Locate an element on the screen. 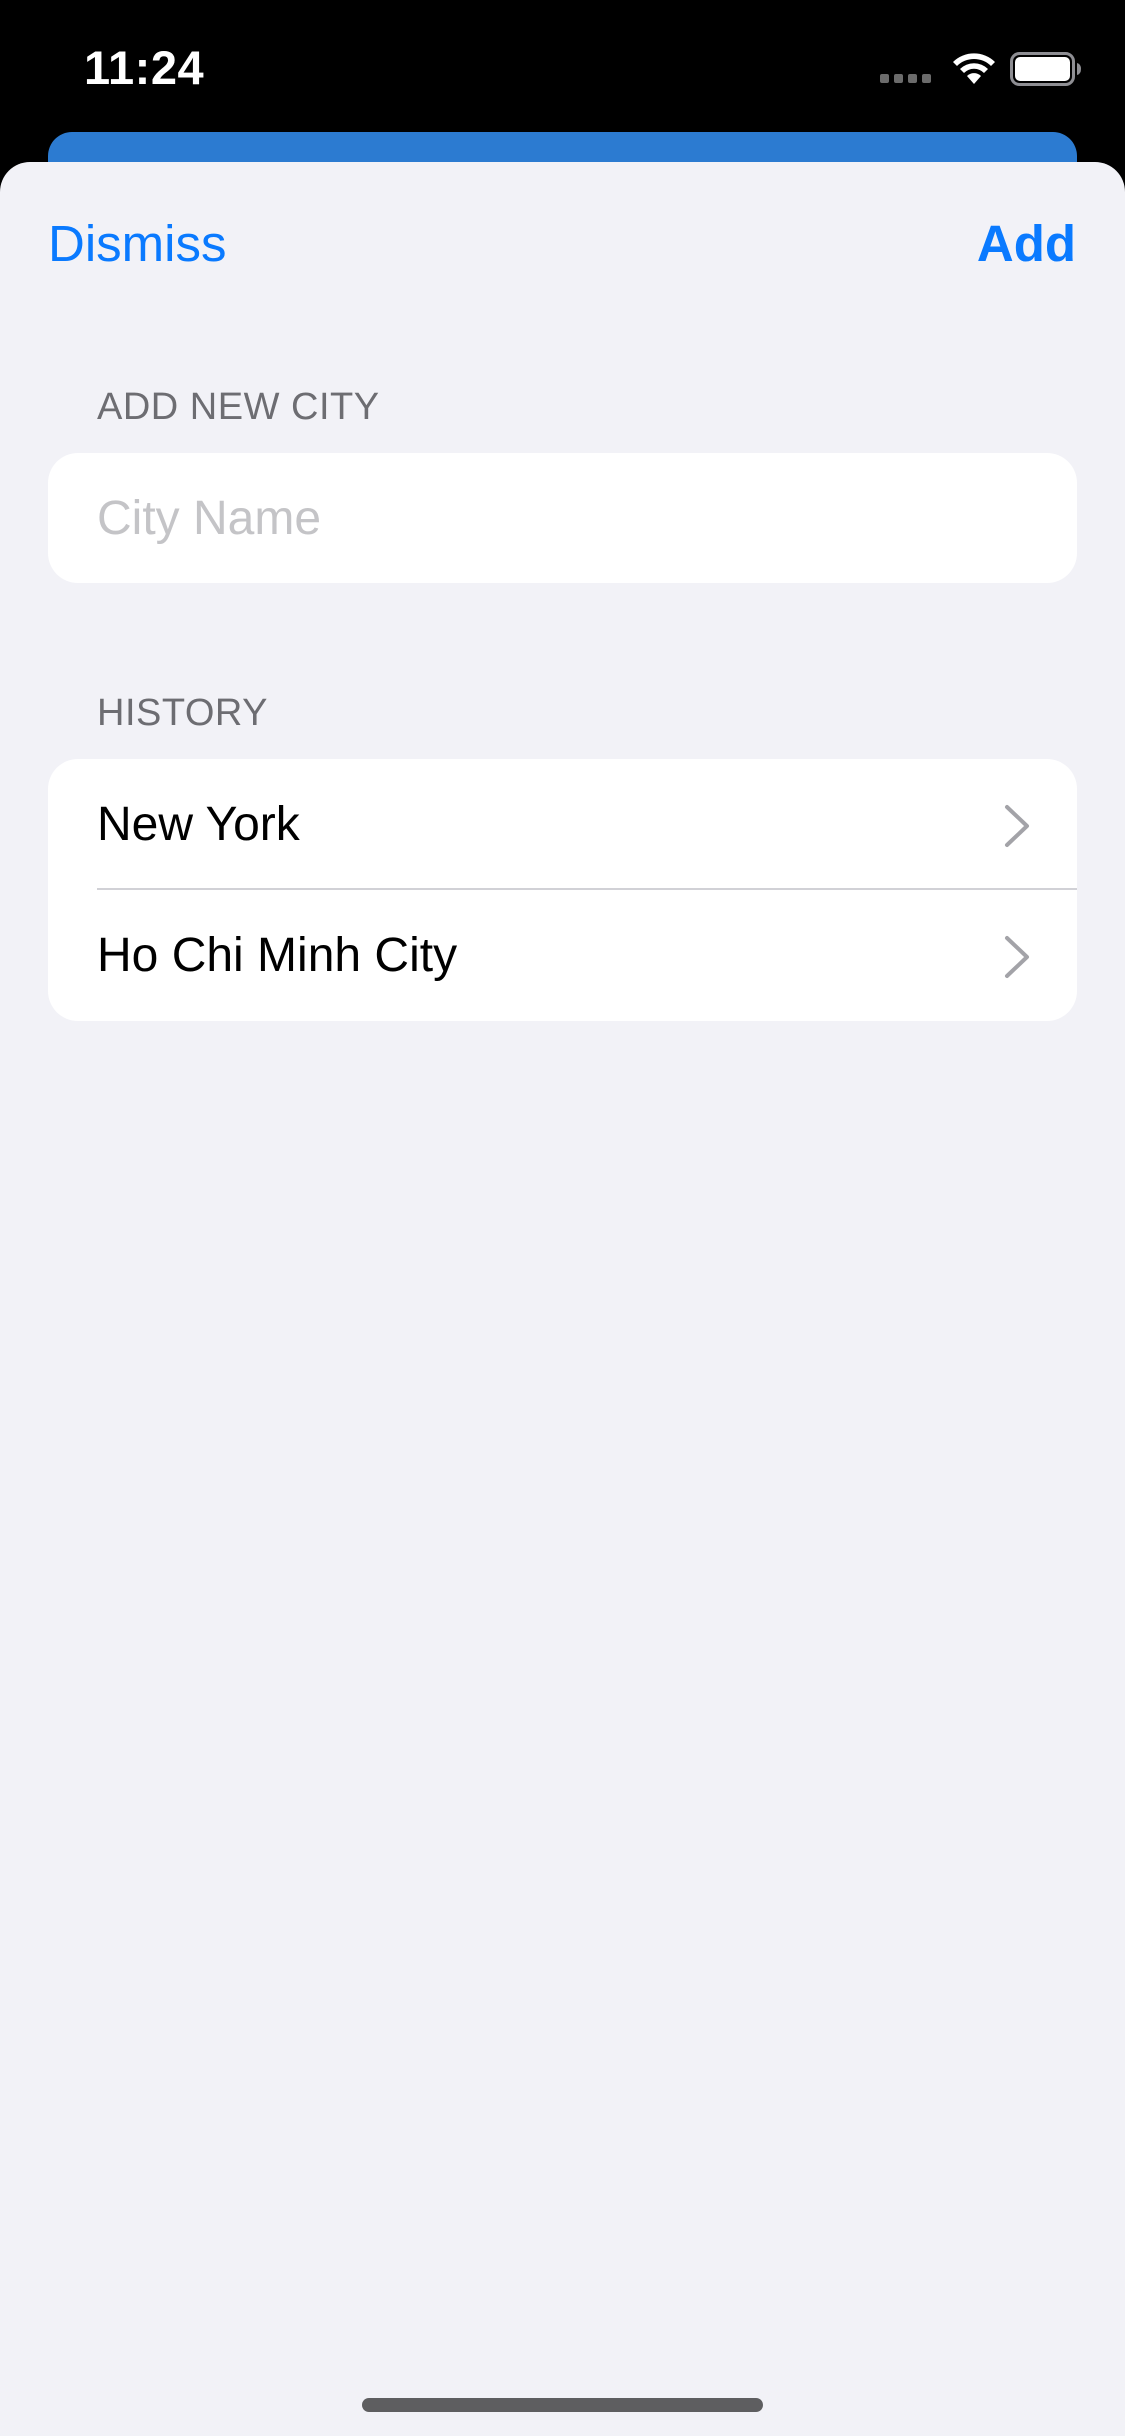 Image resolution: width=1125 pixels, height=2436 pixels. dismiss-button: Dismiss is located at coordinates (137, 243).